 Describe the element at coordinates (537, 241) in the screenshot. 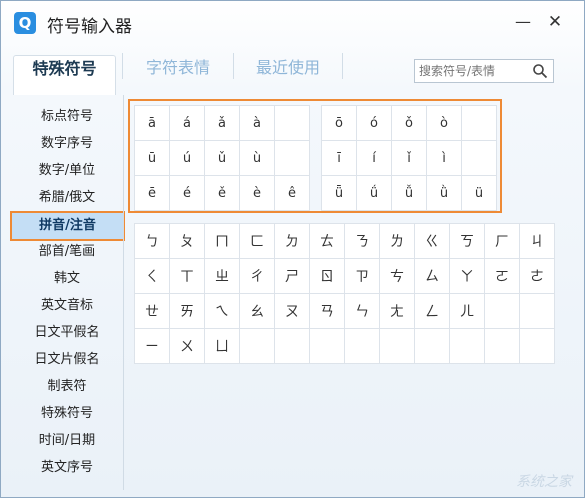

I see `symbol-cell: ㄐ` at that location.